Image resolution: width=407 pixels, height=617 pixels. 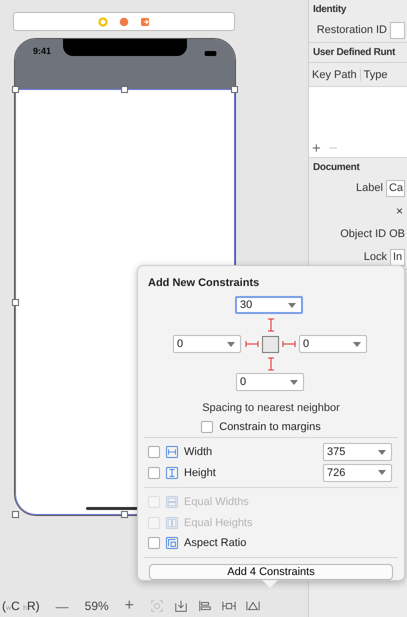 What do you see at coordinates (271, 572) in the screenshot?
I see `add-constraints-button: Add 4 Constraints` at bounding box center [271, 572].